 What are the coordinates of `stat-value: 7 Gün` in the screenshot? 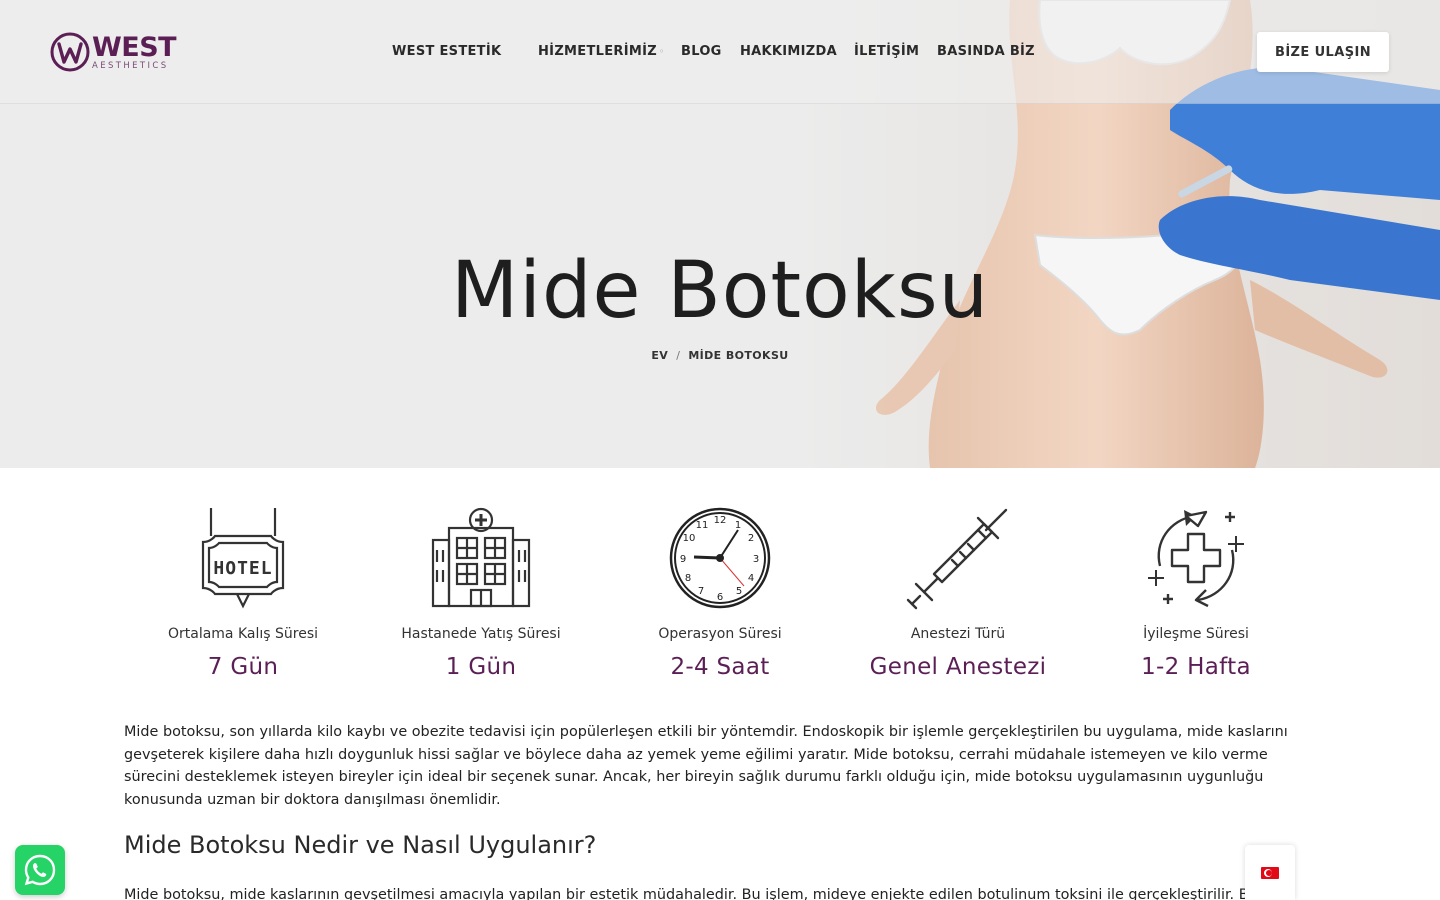 It's located at (243, 667).